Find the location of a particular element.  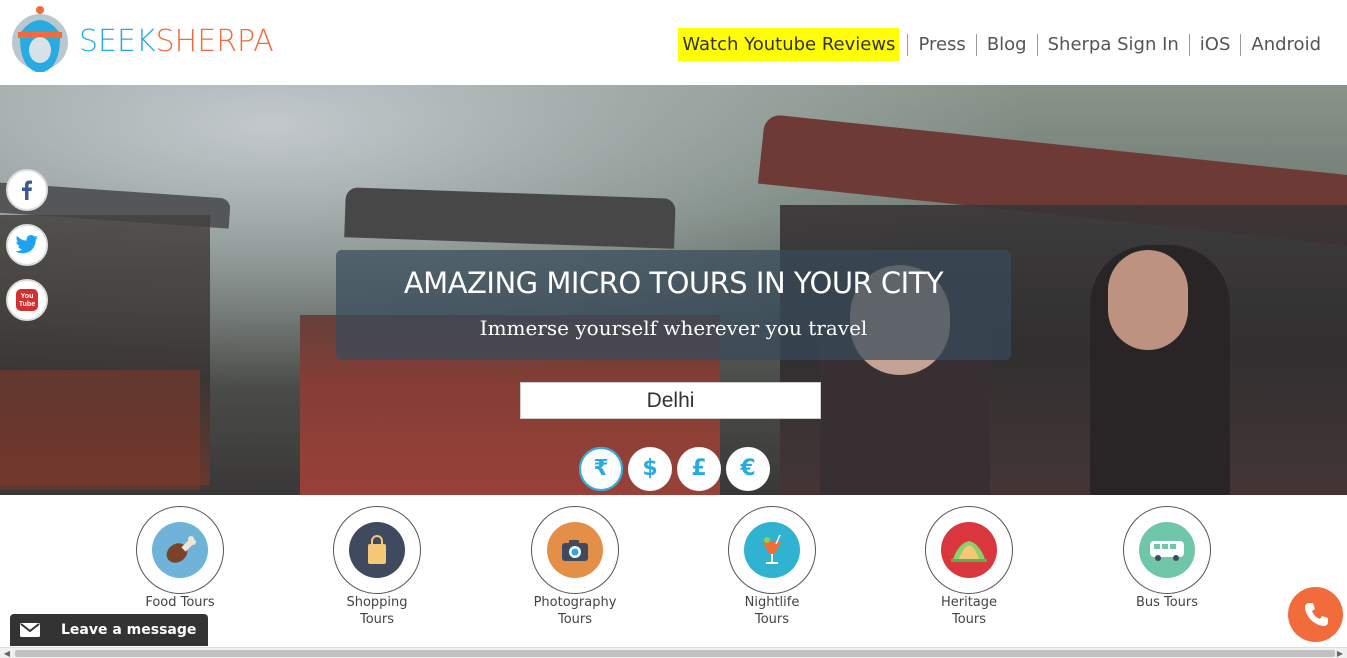

nav-watch-youtube-reviews: Watch Youtube Reviews is located at coordinates (789, 44).